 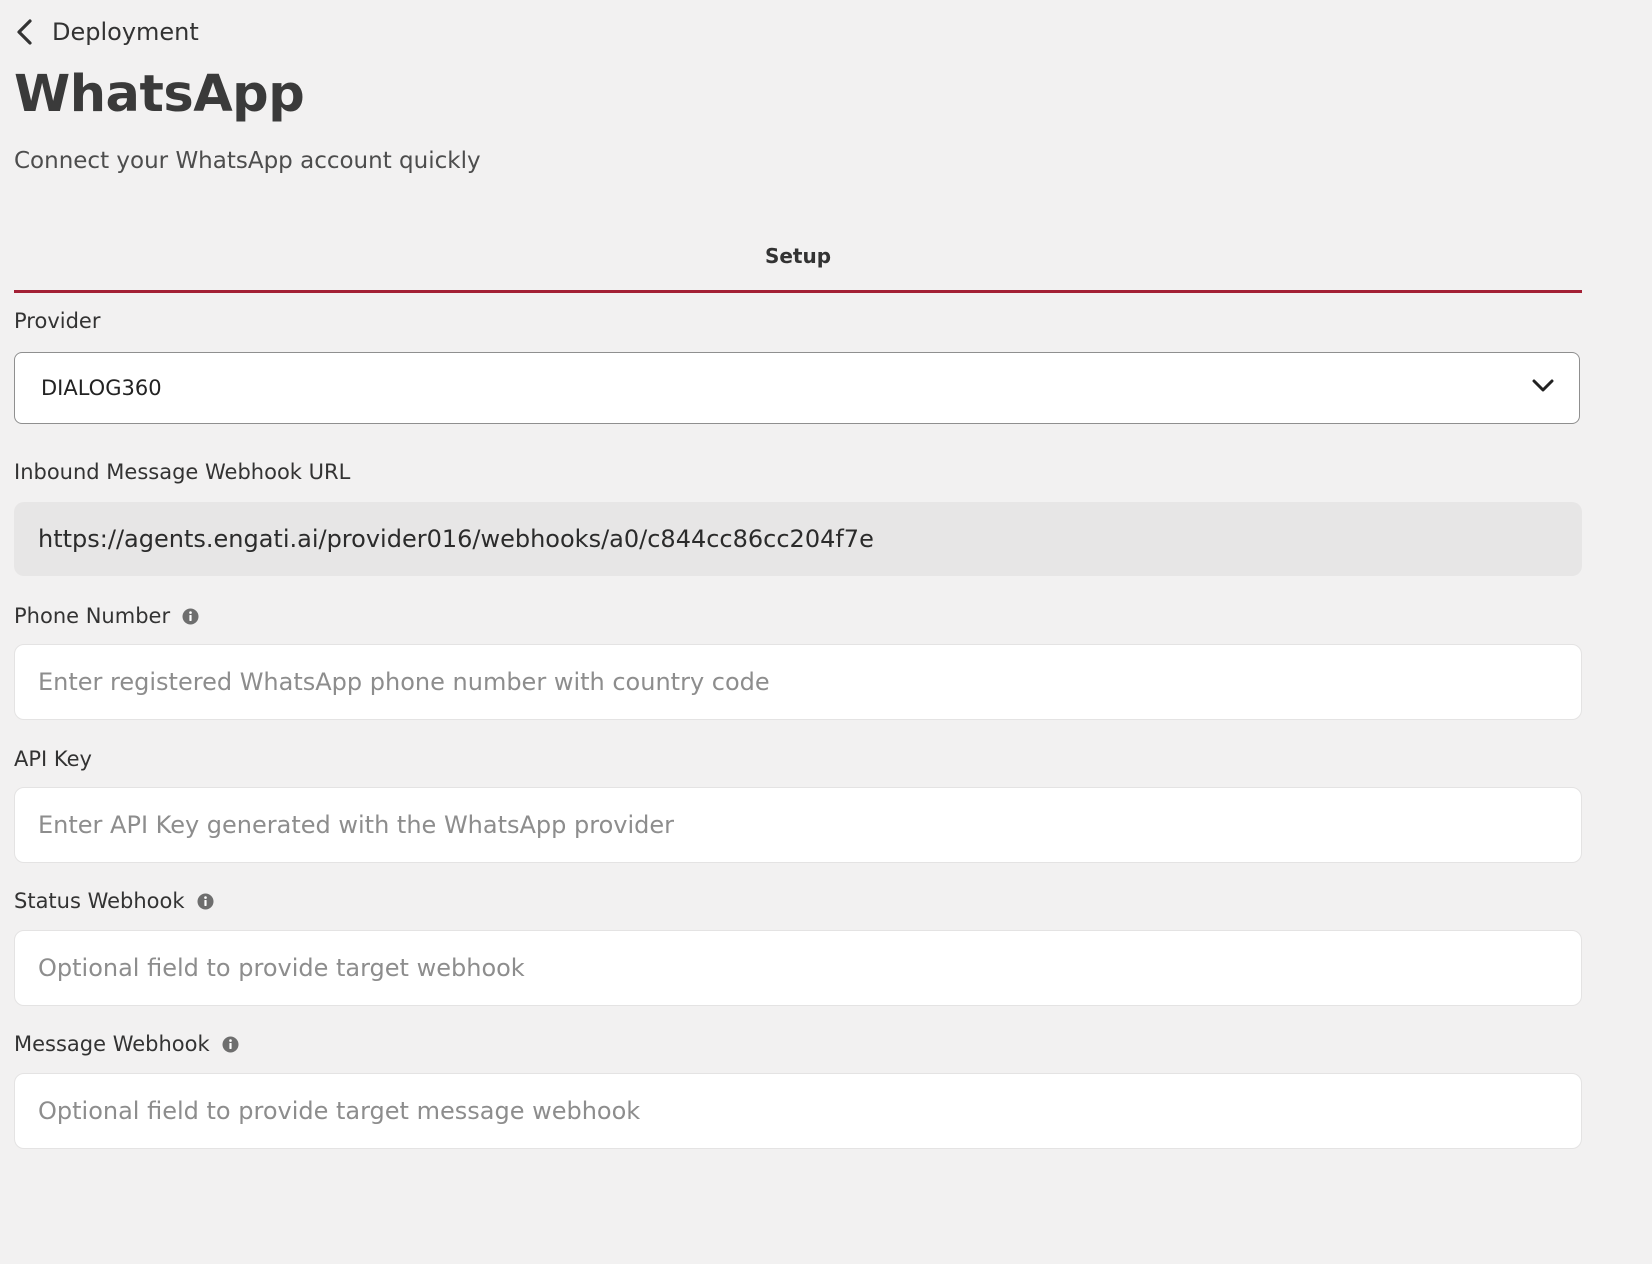 What do you see at coordinates (798, 256) in the screenshot?
I see `tab-setup: Setup` at bounding box center [798, 256].